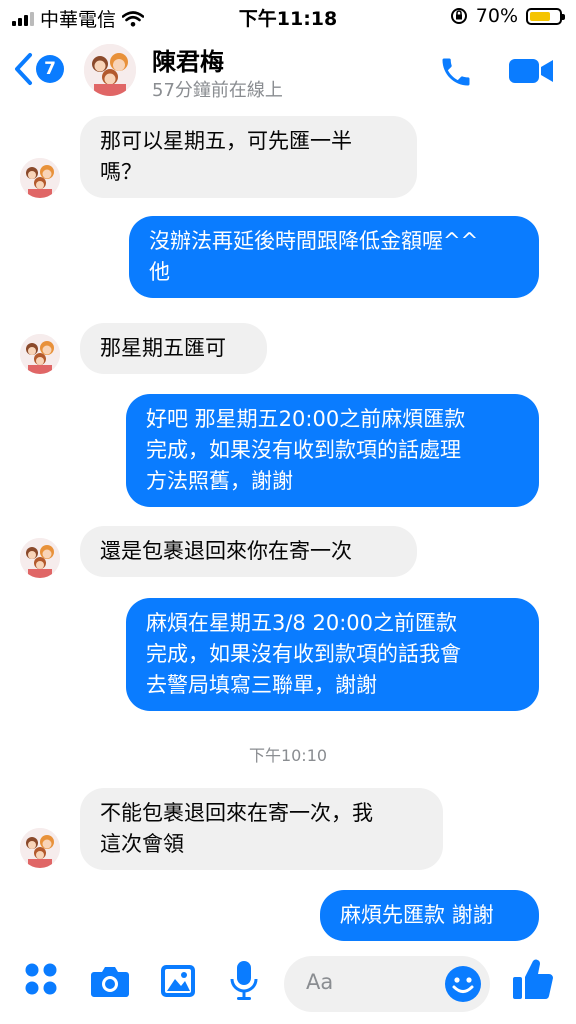 Image resolution: width=576 pixels, height=1024 pixels. I want to click on battery-icon, so click(545, 16).